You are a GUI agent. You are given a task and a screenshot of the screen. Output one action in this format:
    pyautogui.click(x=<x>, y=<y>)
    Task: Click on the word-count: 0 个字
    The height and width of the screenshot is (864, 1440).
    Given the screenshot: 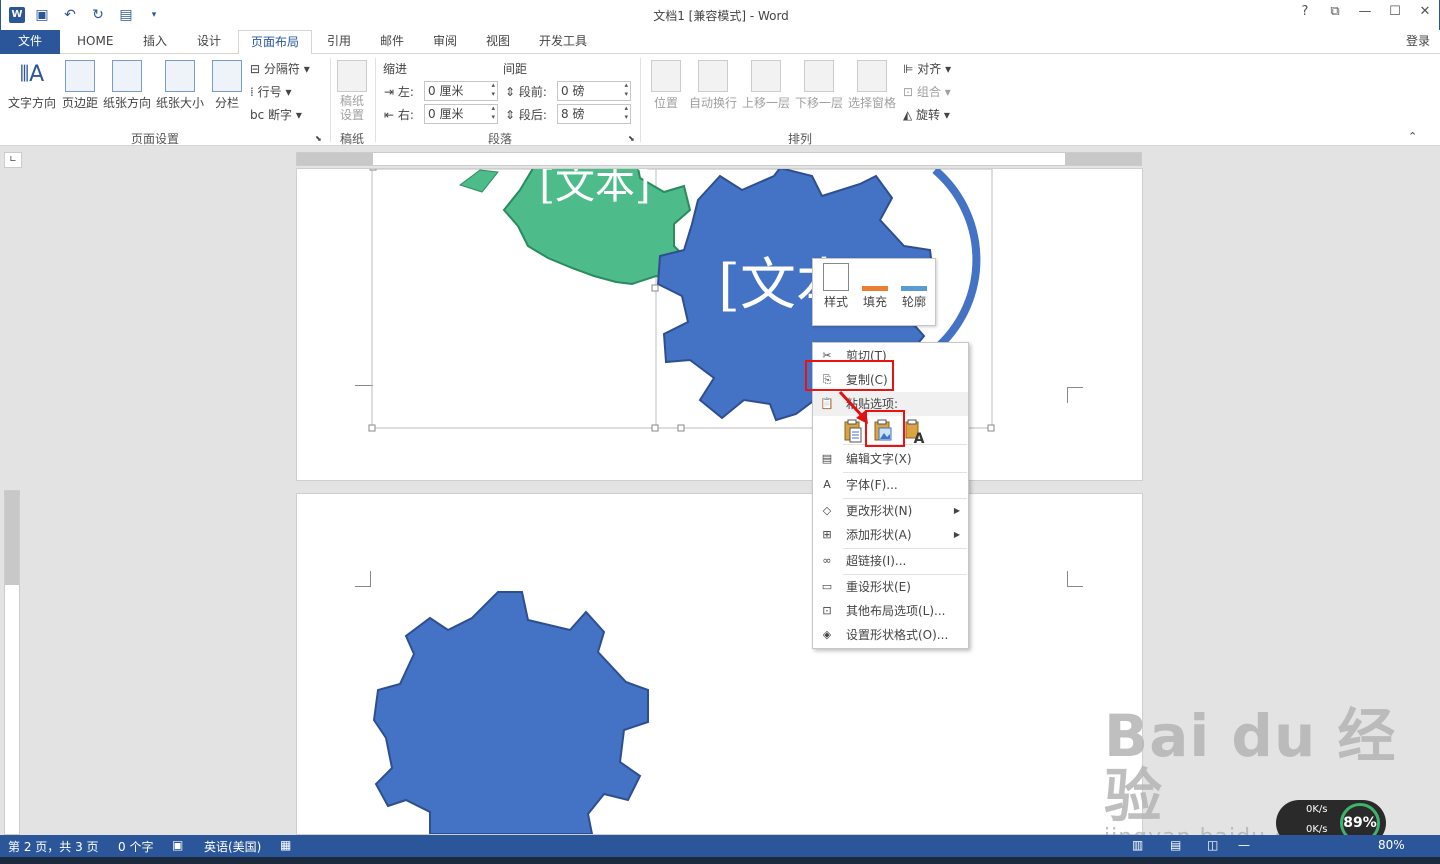 What is the action you would take?
    pyautogui.click(x=135, y=846)
    